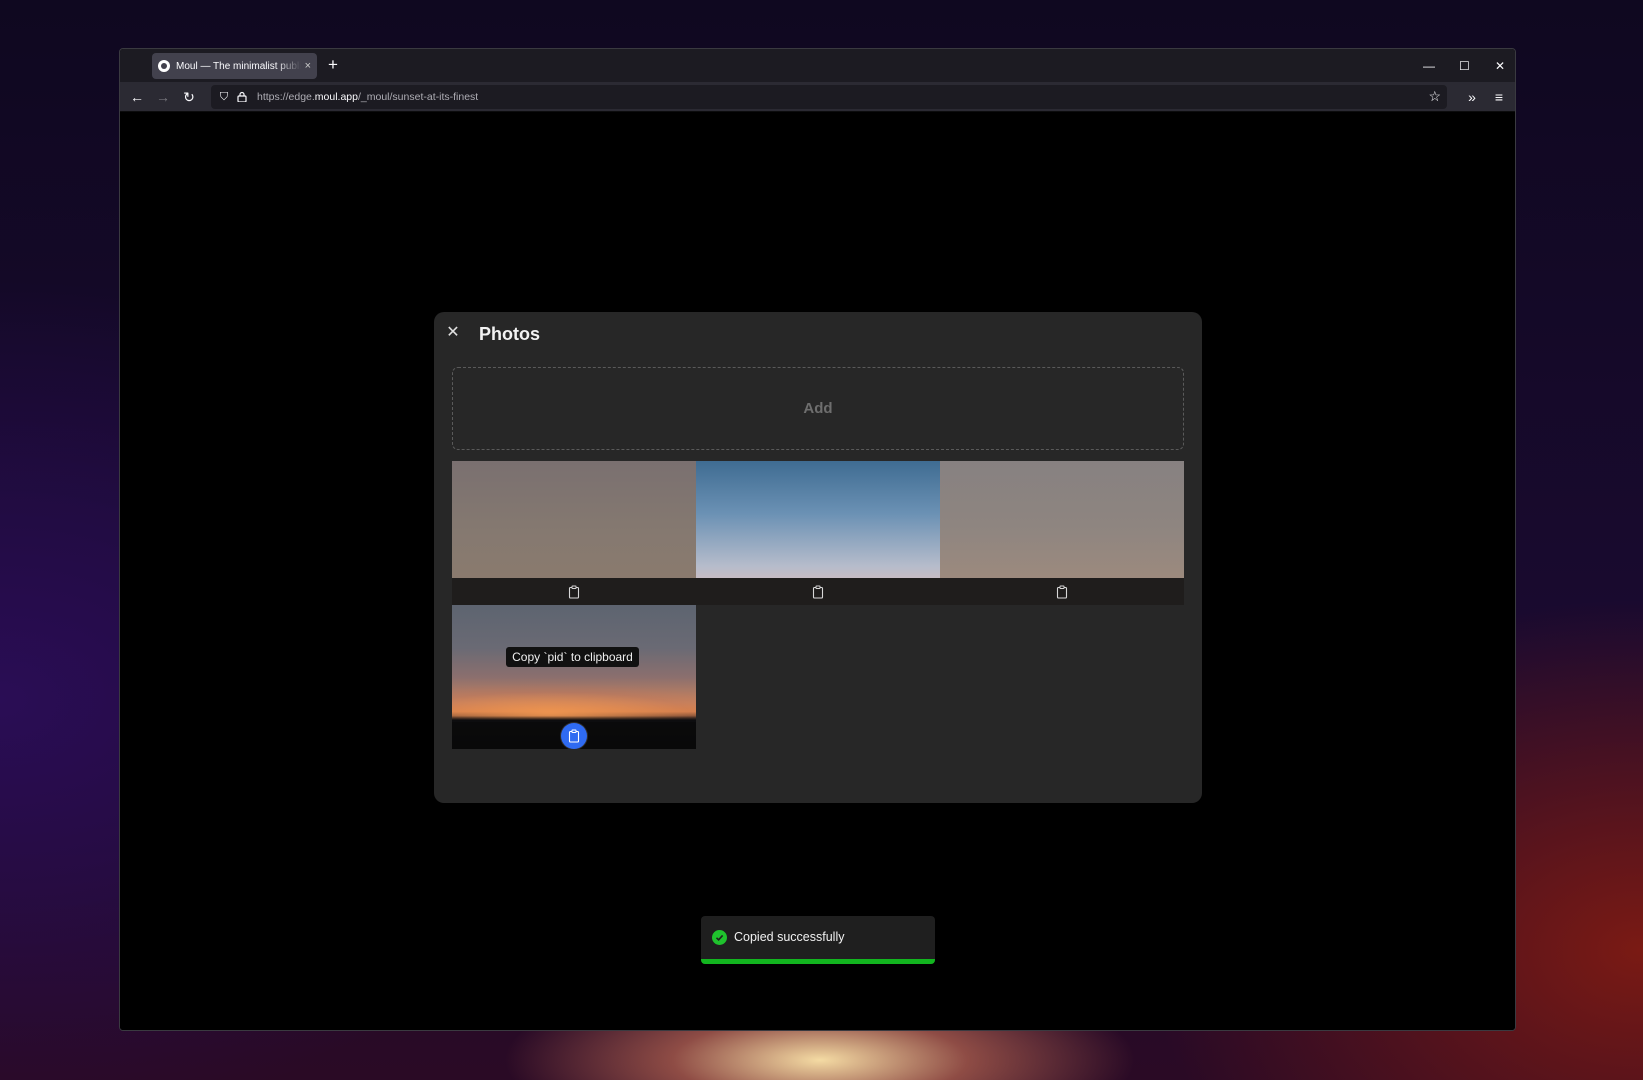 Image resolution: width=1643 pixels, height=1080 pixels. I want to click on favicon-icon, so click(164, 66).